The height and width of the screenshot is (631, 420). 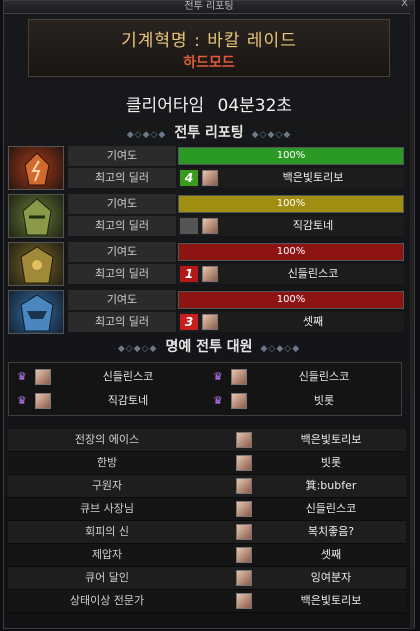 What do you see at coordinates (107, 577) in the screenshot?
I see `award-title: 큐어 달인` at bounding box center [107, 577].